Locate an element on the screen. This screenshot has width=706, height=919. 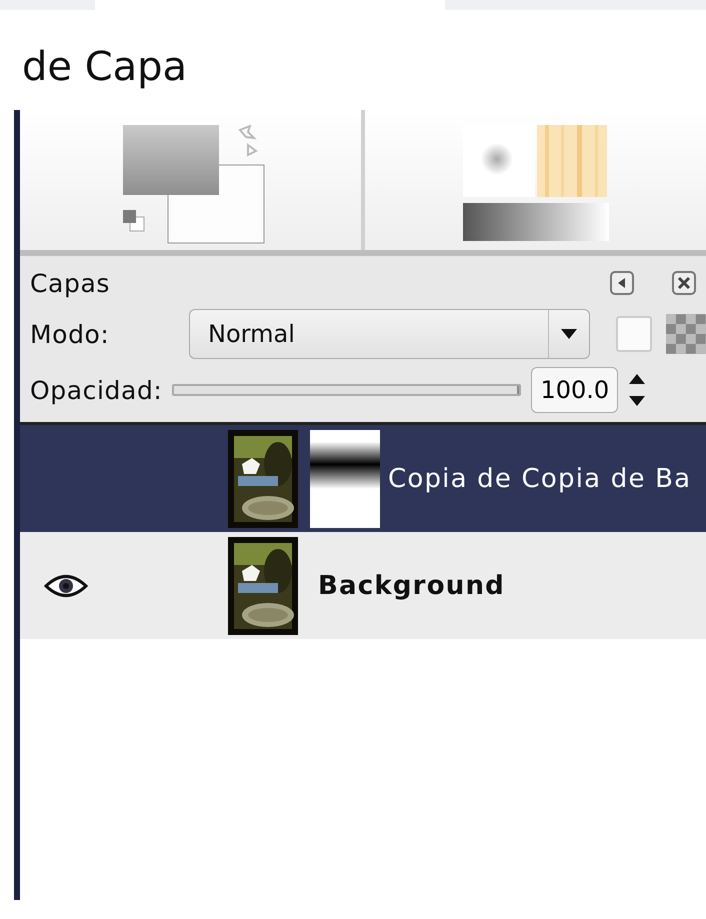
layer-row: Copia de Copia de Ba is located at coordinates (363, 478).